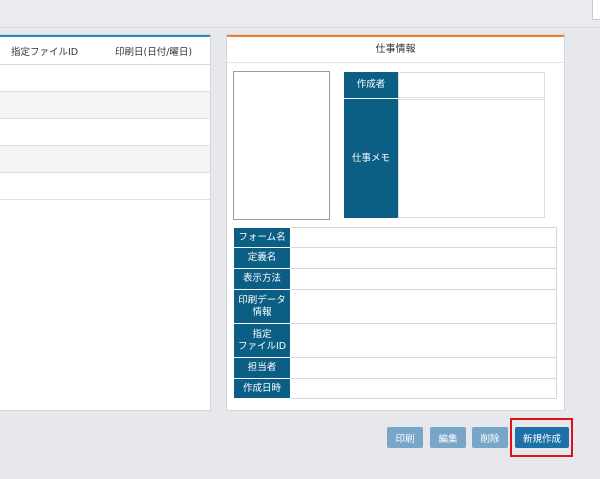  I want to click on delete-button: 削除, so click(490, 437).